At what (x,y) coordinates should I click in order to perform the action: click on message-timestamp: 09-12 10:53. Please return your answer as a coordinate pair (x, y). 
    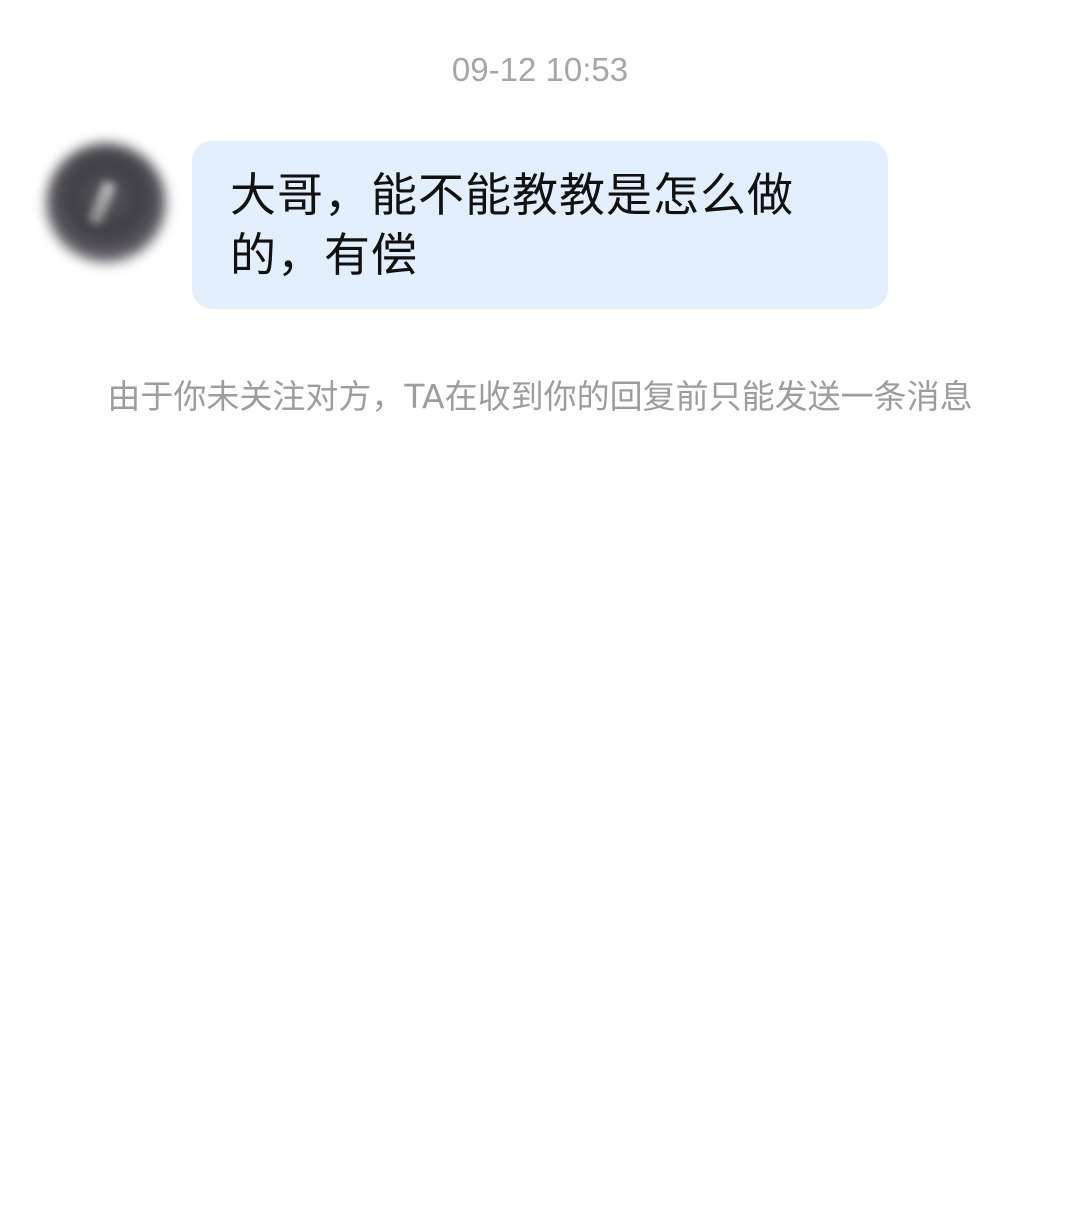
    Looking at the image, I should click on (540, 69).